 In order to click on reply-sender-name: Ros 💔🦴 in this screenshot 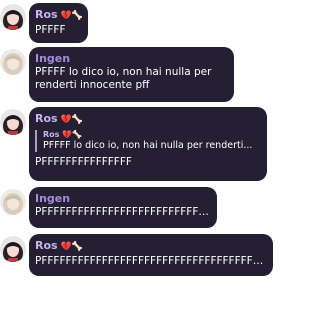, I will do `click(63, 134)`.